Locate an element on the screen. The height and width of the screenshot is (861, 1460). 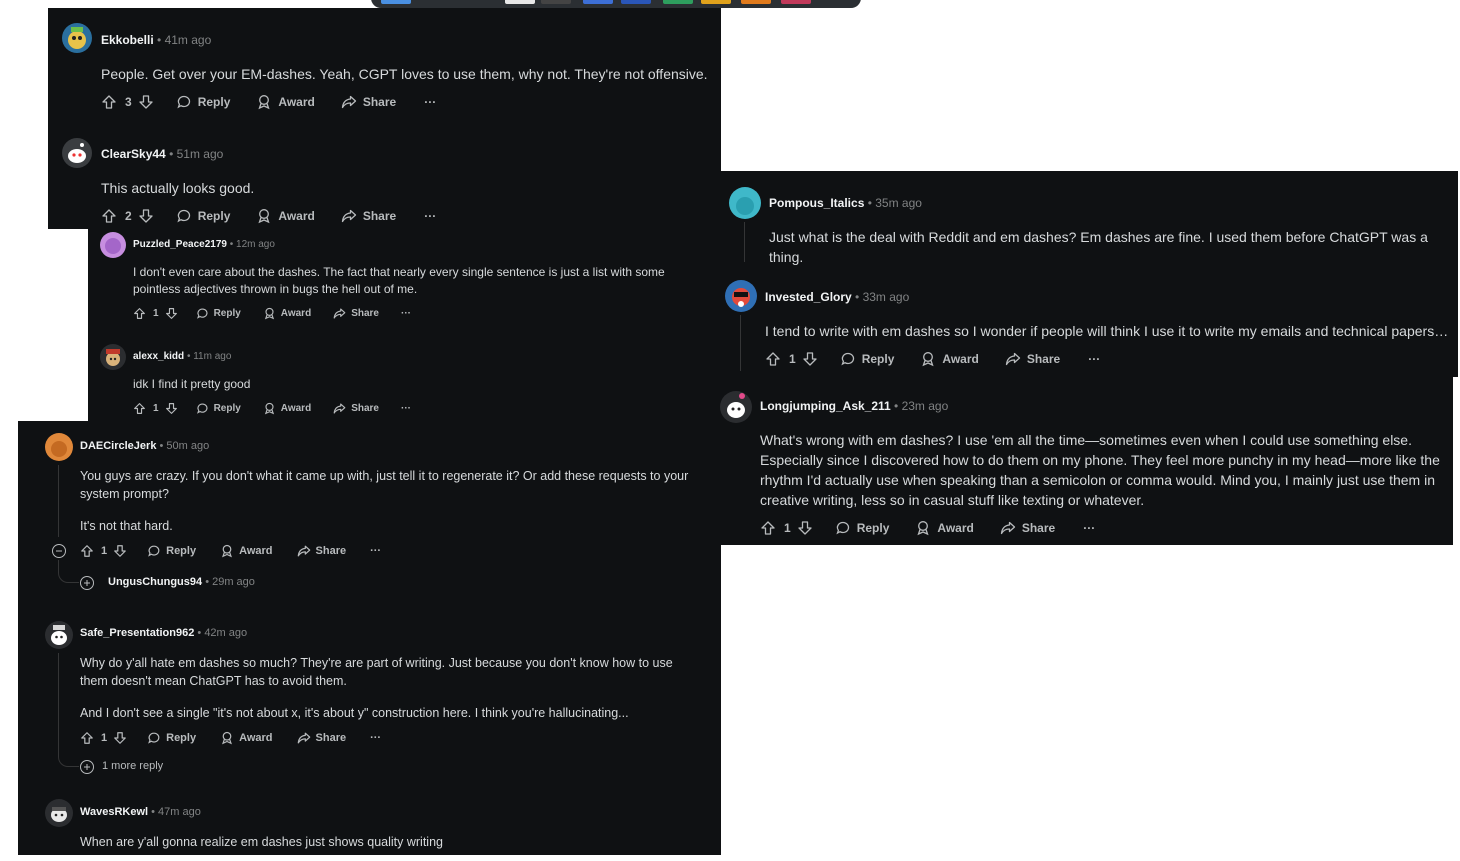
timestamp: • 33m ago is located at coordinates (882, 297).